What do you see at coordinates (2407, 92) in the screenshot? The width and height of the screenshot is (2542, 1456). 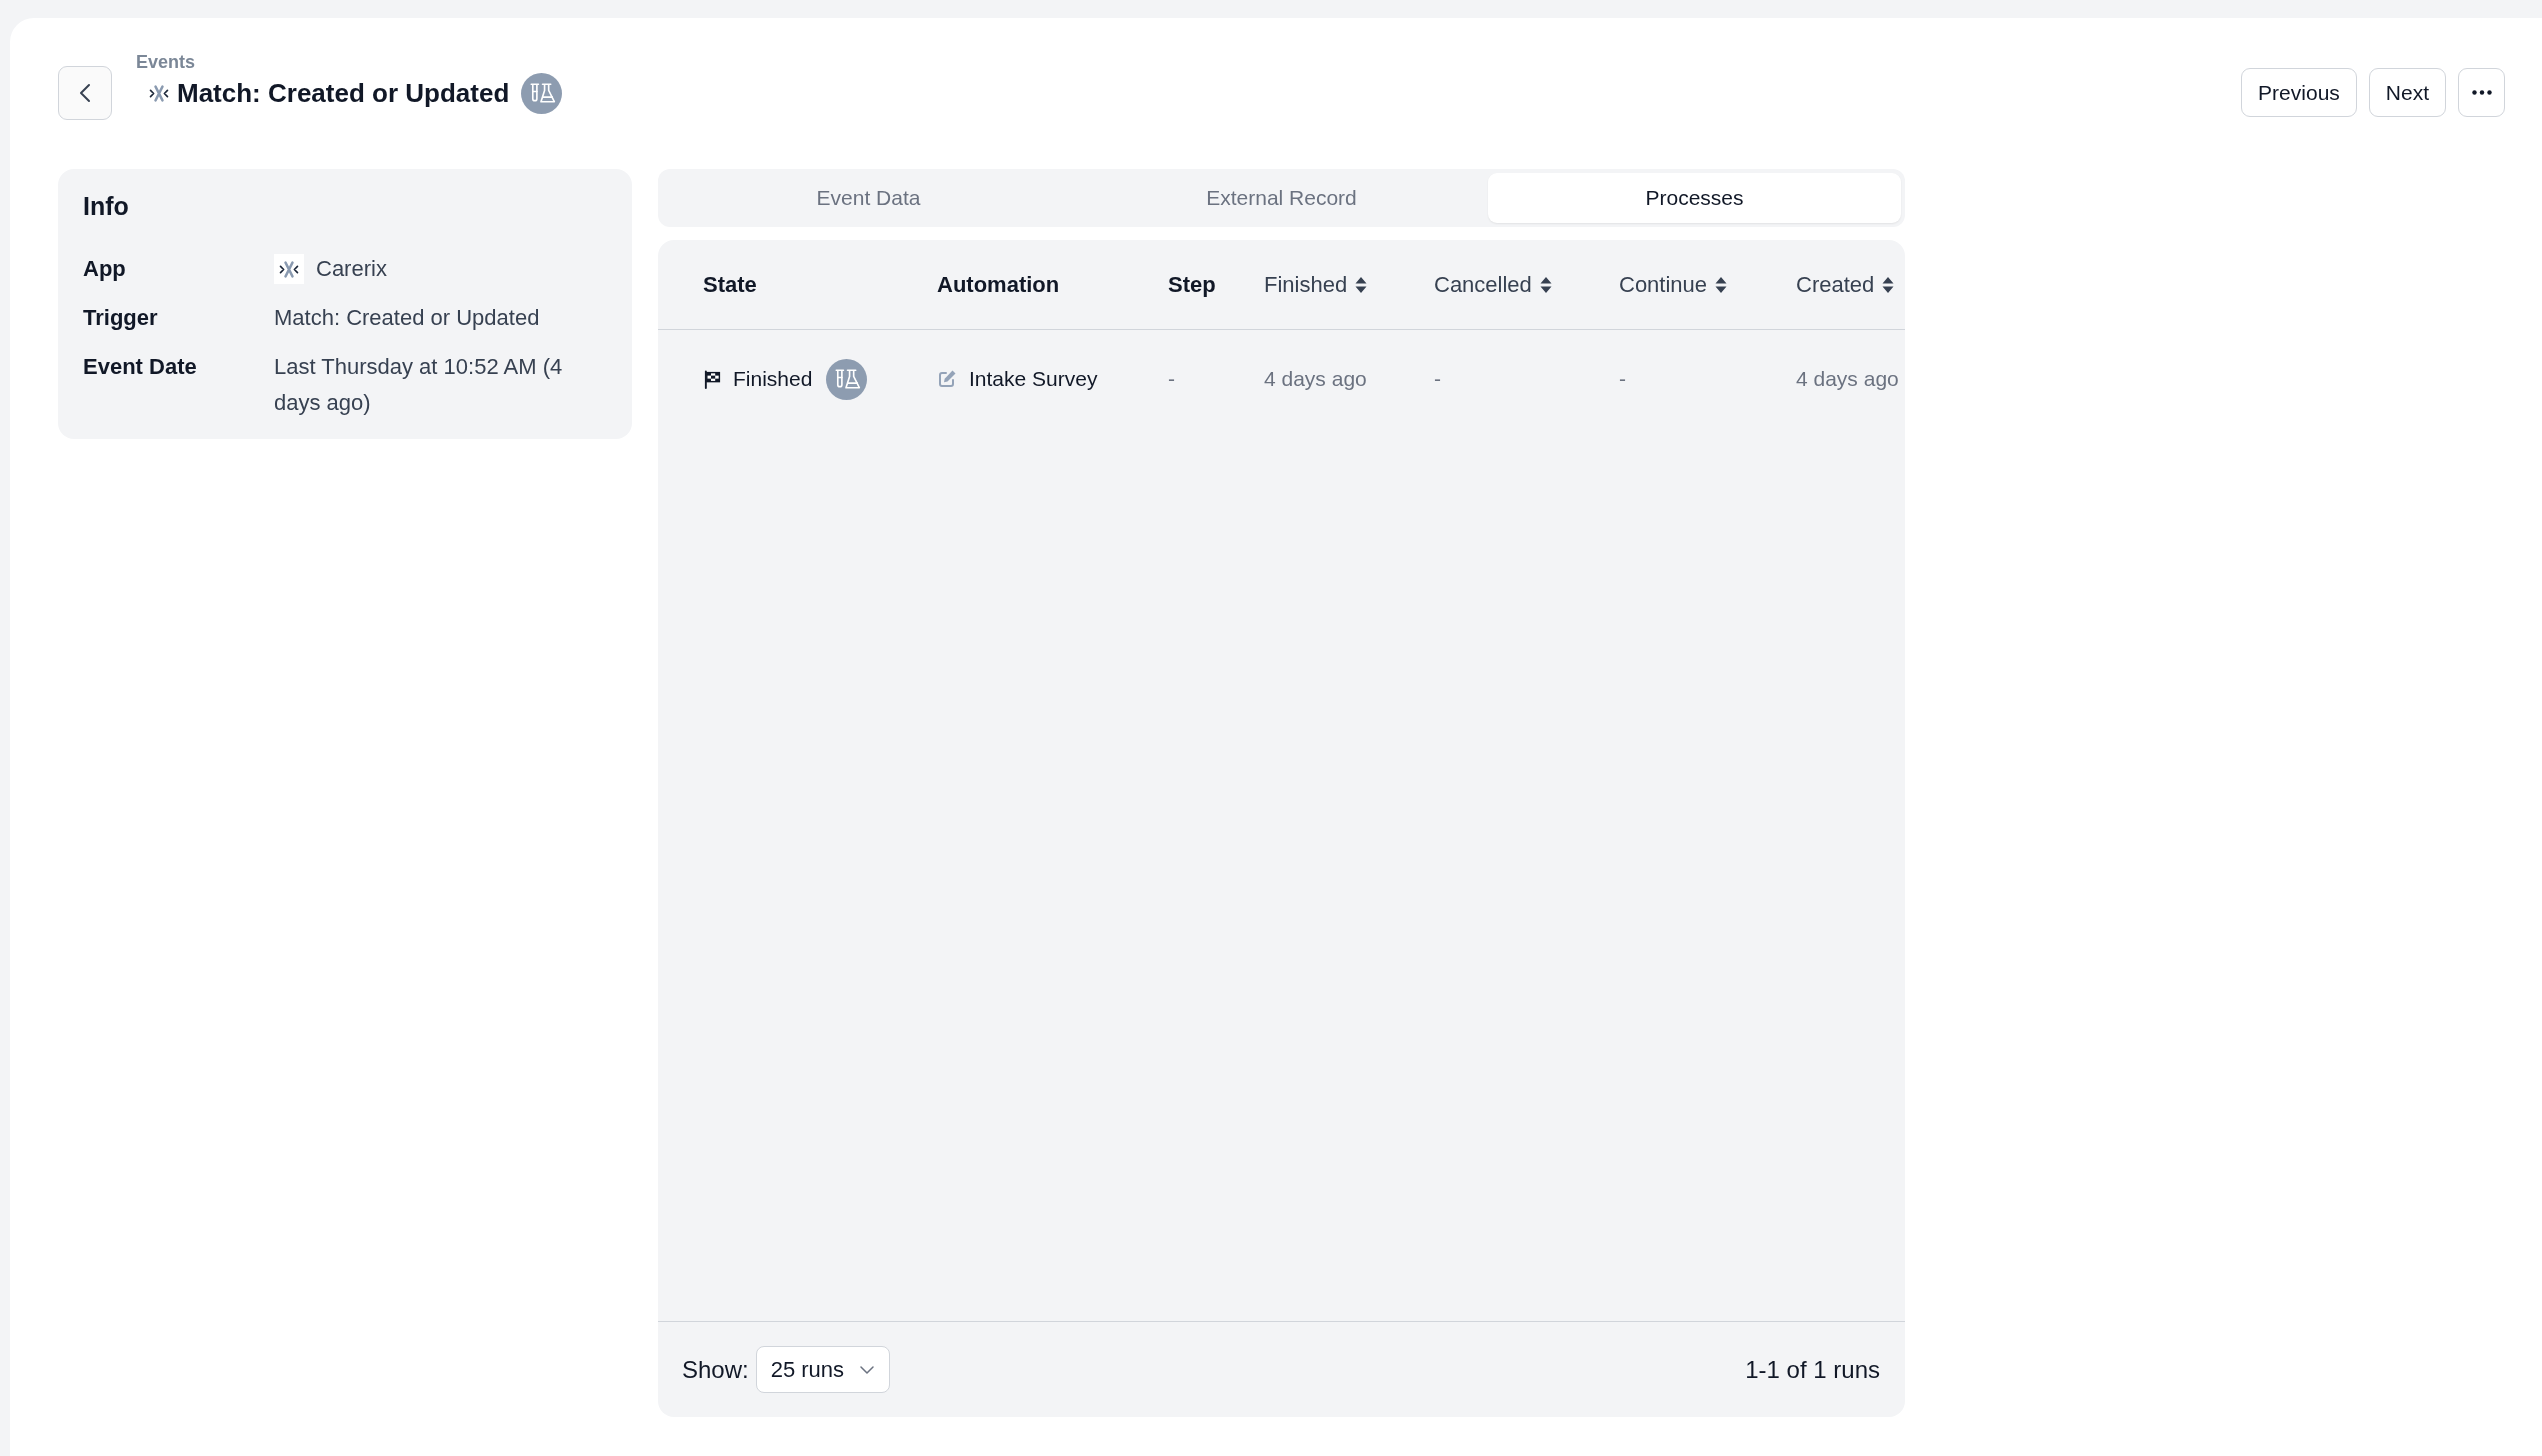 I see `next-button: Next` at bounding box center [2407, 92].